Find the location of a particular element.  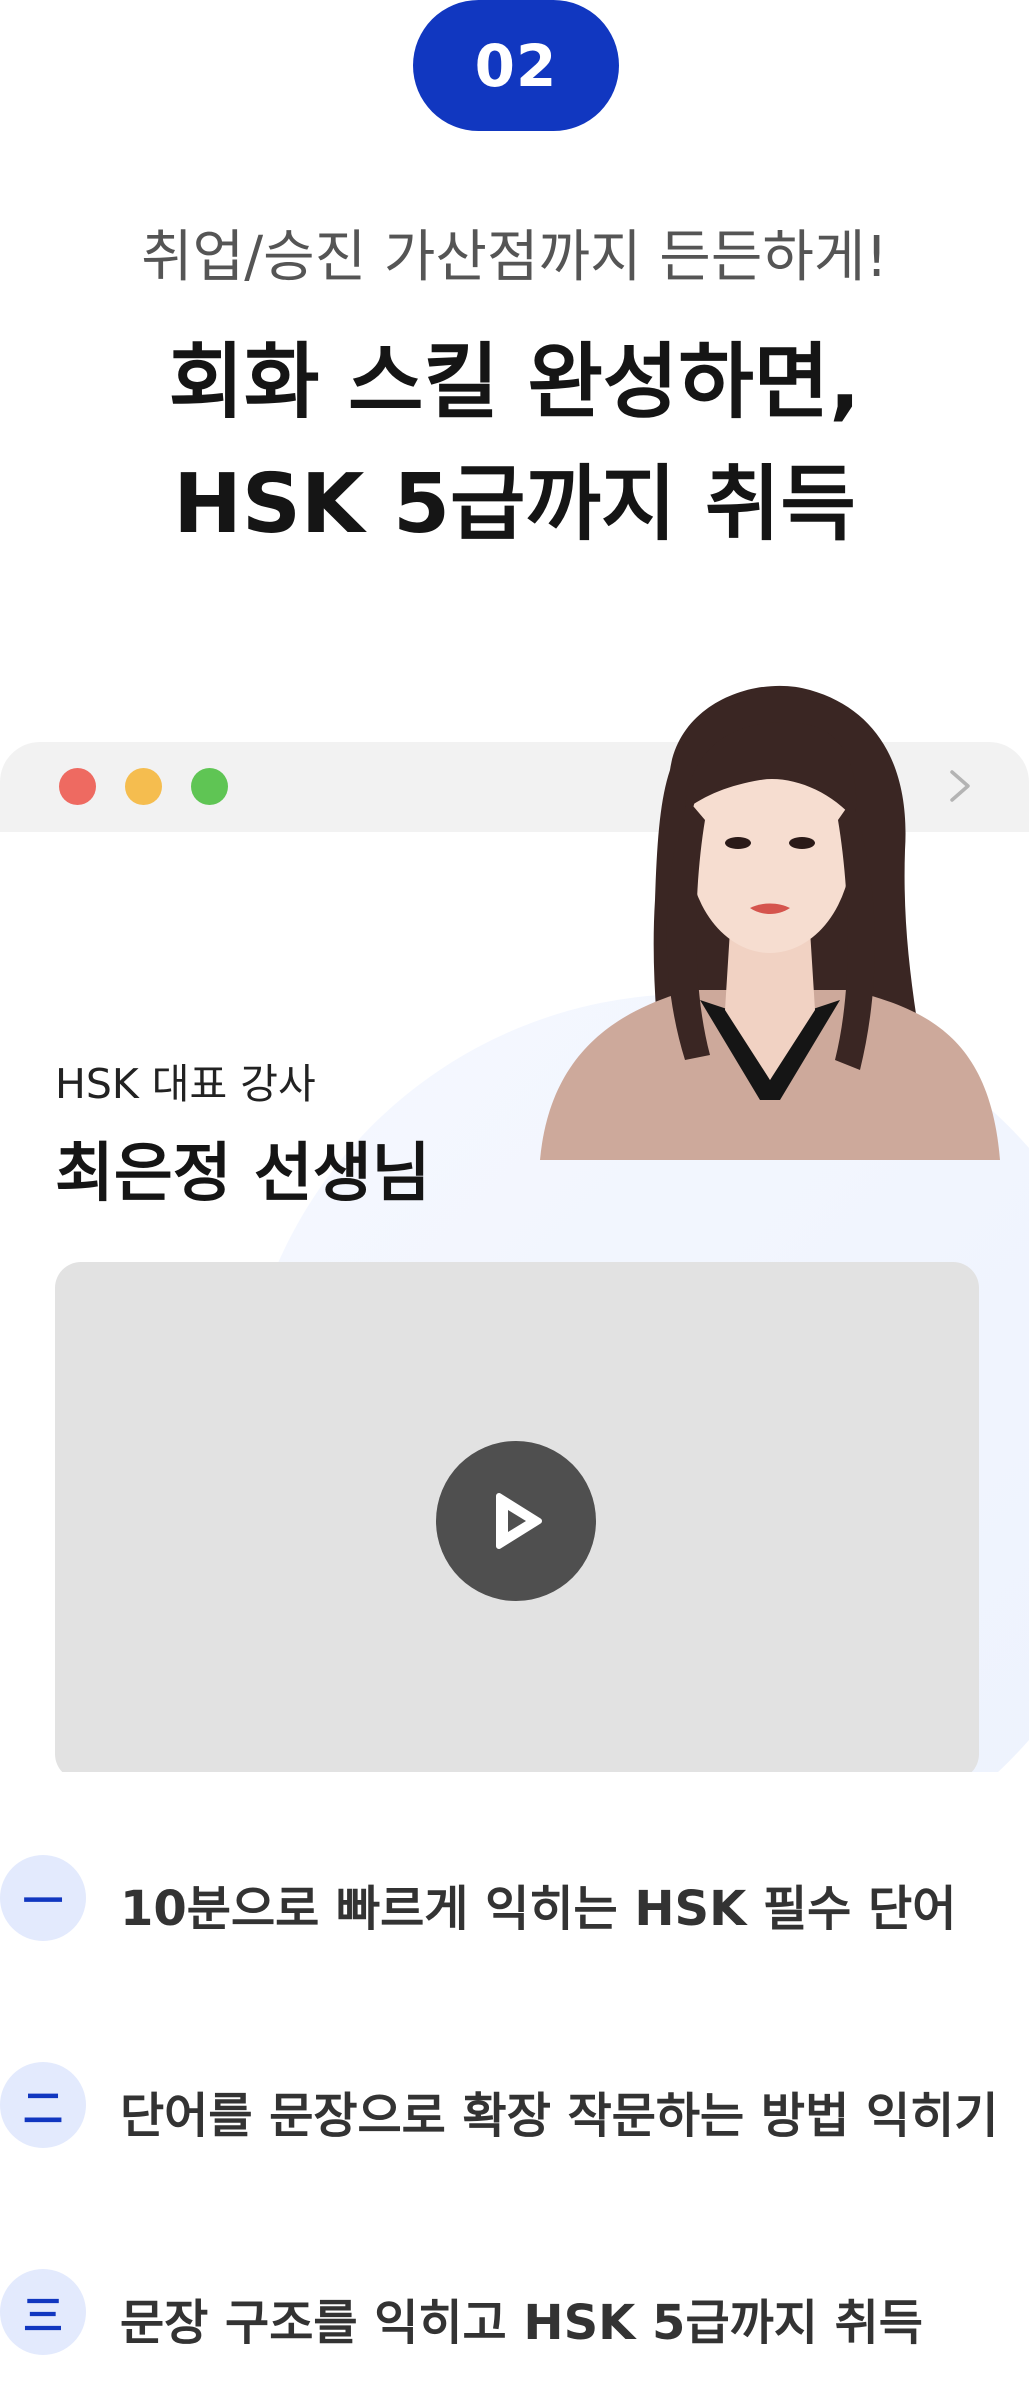

teacher-portrait is located at coordinates (770, 922).